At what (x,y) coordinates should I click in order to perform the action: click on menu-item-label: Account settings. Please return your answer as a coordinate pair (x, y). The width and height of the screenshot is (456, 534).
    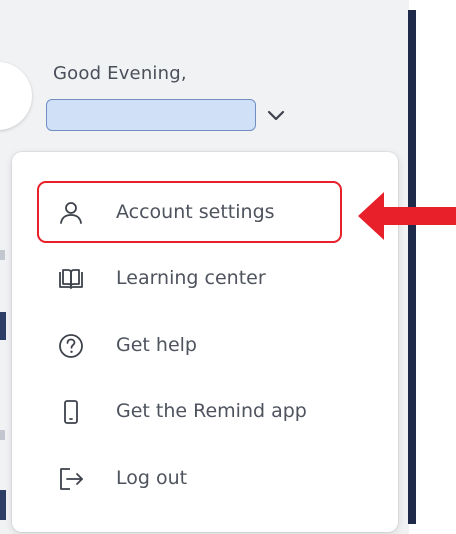
    Looking at the image, I should click on (195, 212).